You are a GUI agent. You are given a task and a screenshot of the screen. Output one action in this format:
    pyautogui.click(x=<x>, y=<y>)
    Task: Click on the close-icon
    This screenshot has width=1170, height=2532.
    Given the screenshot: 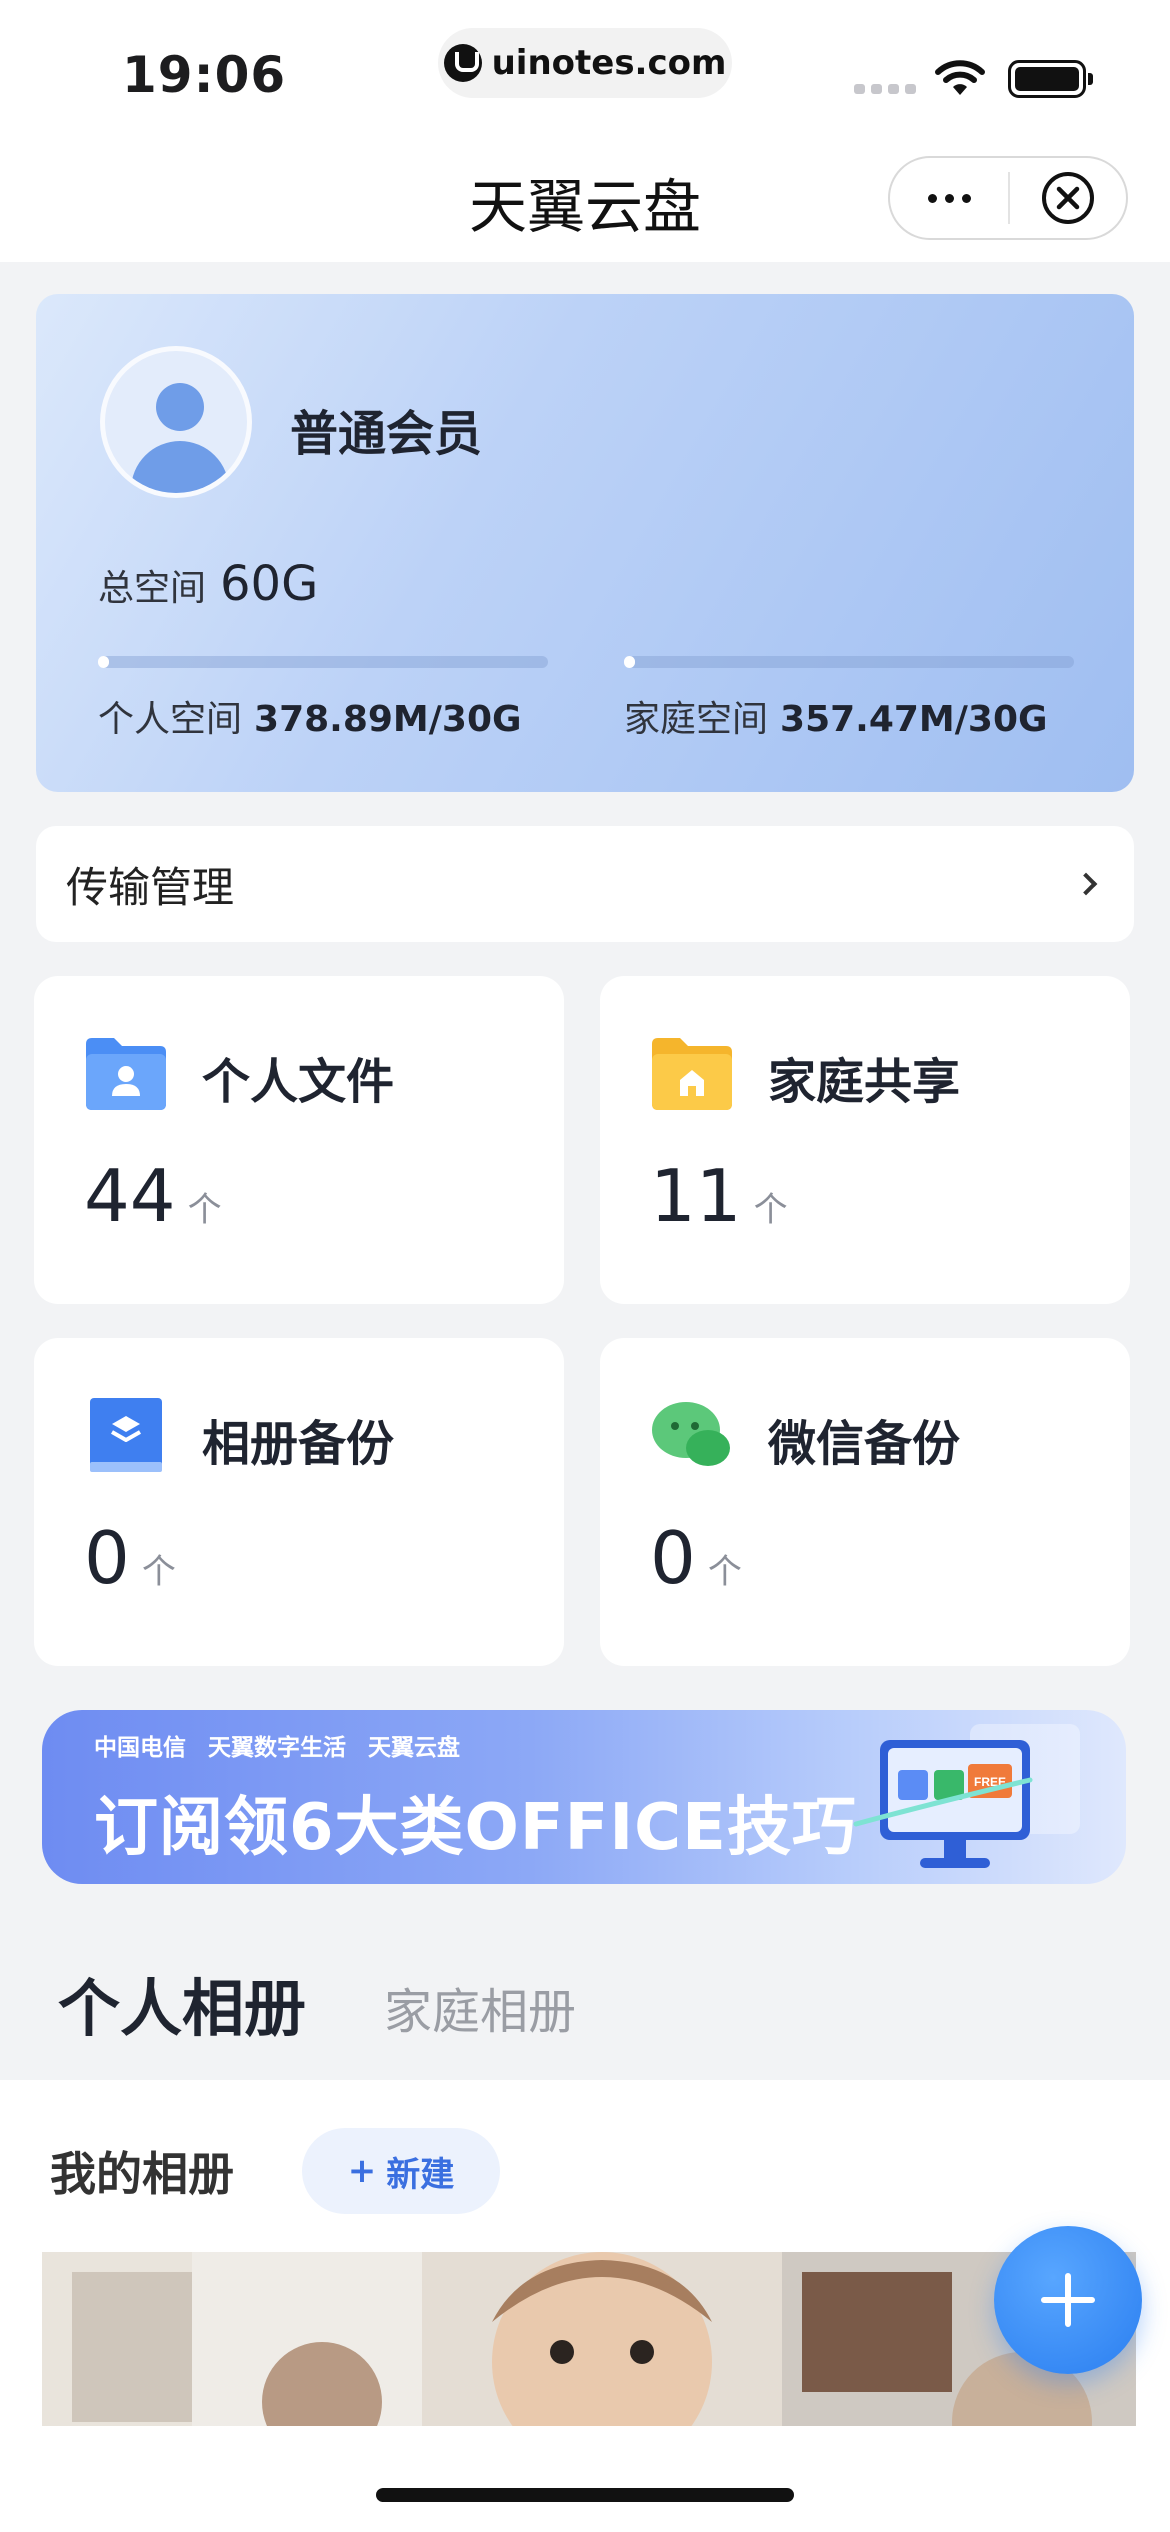 What is the action you would take?
    pyautogui.click(x=1068, y=198)
    